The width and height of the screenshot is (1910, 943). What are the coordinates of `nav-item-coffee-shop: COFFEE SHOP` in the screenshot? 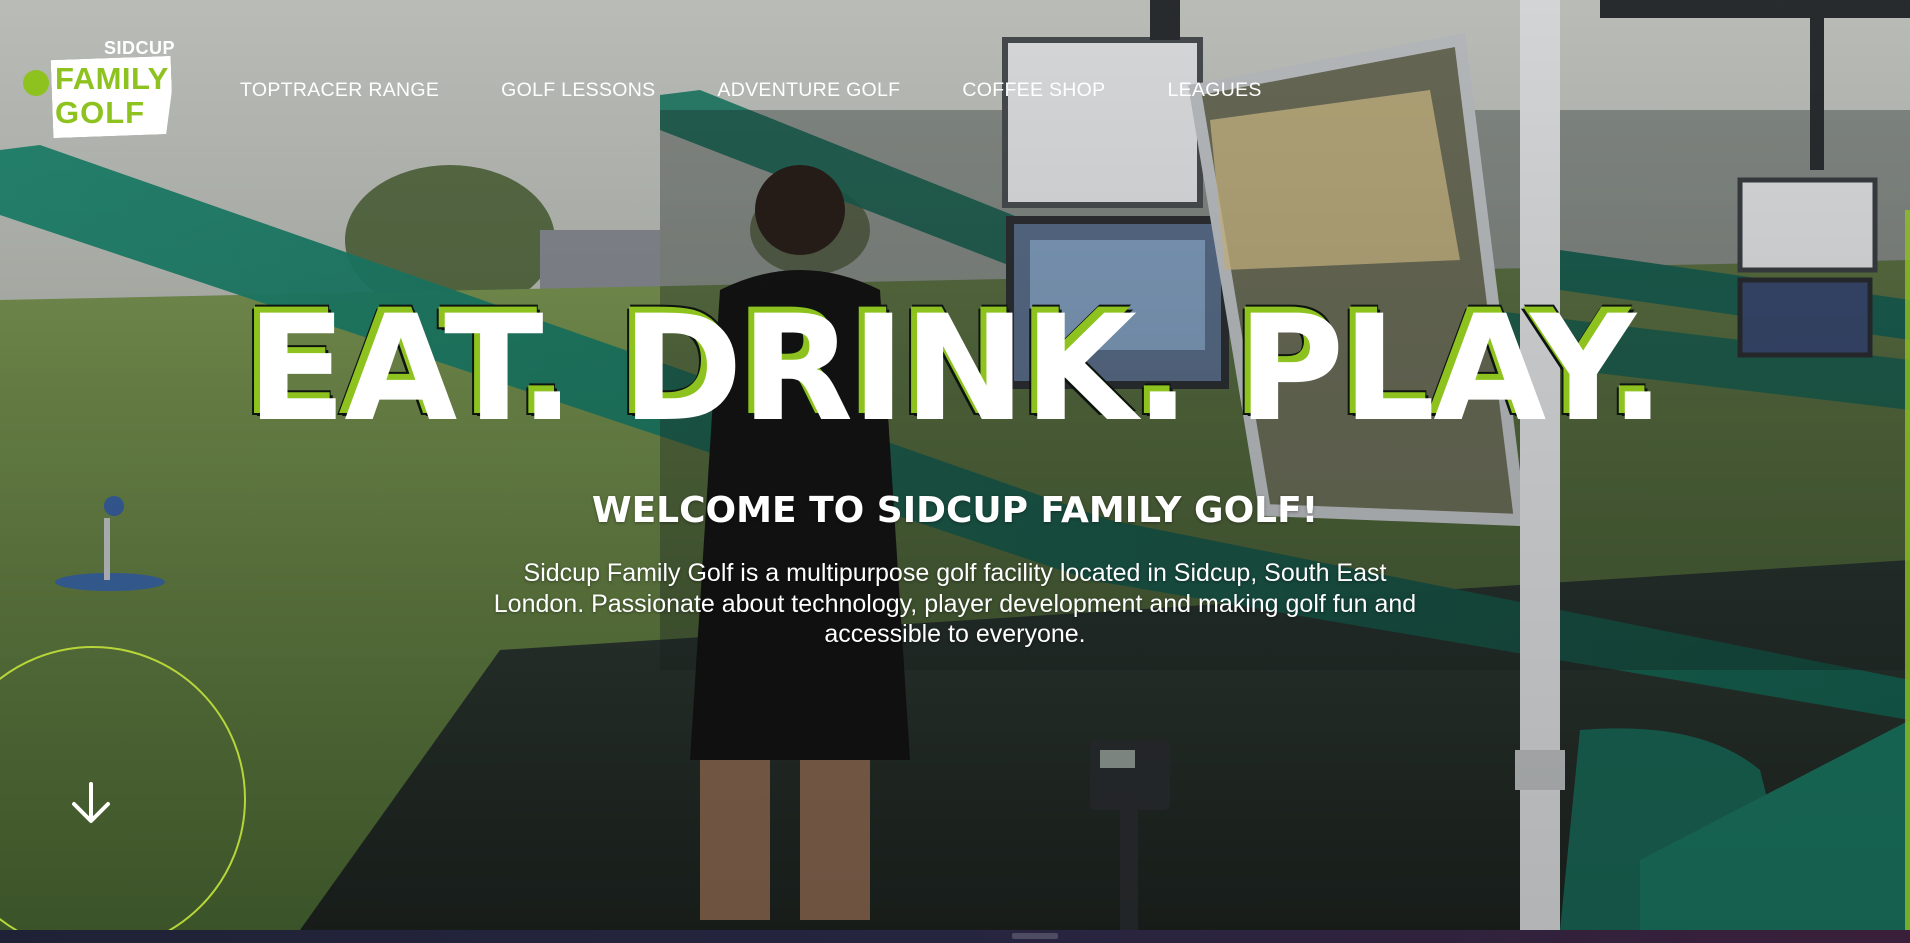 It's located at (1033, 90).